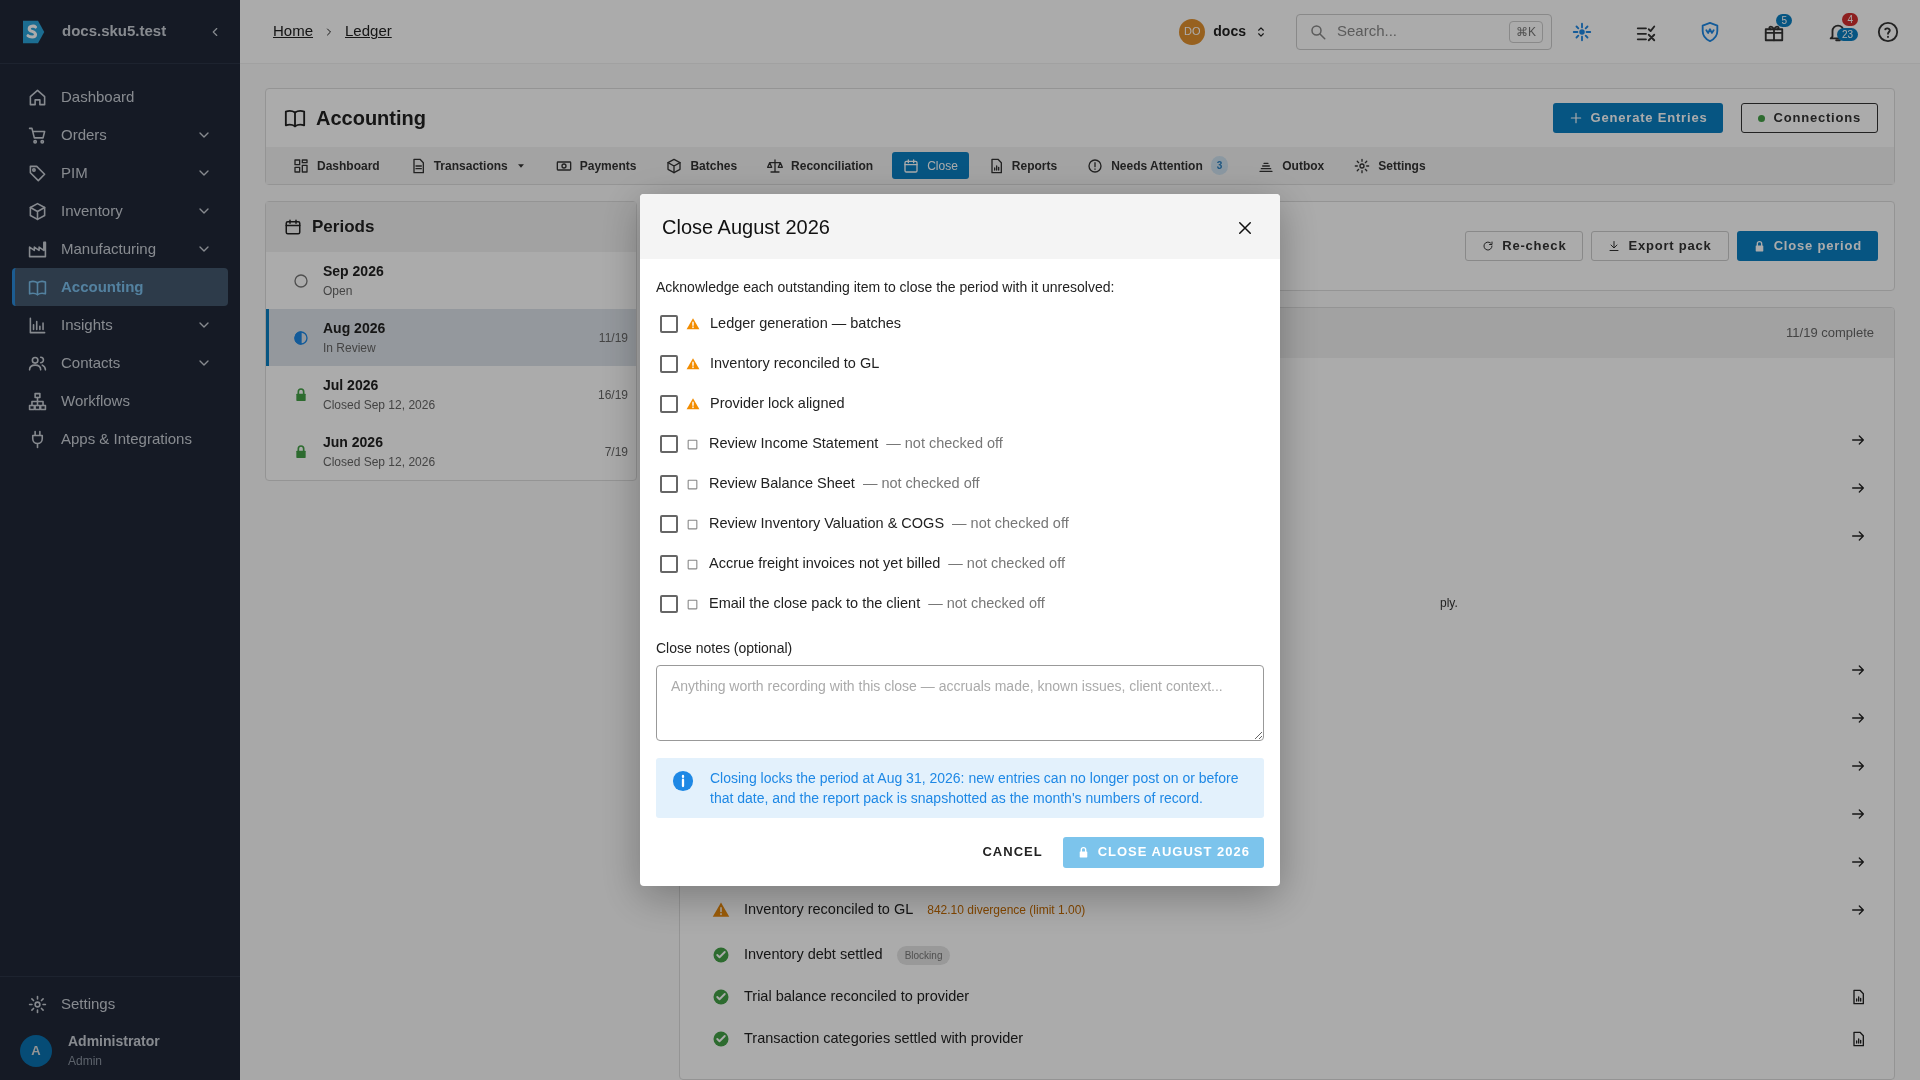 The width and height of the screenshot is (1920, 1080). What do you see at coordinates (1424, 31) in the screenshot?
I see `search-field: Search... ⌘K` at bounding box center [1424, 31].